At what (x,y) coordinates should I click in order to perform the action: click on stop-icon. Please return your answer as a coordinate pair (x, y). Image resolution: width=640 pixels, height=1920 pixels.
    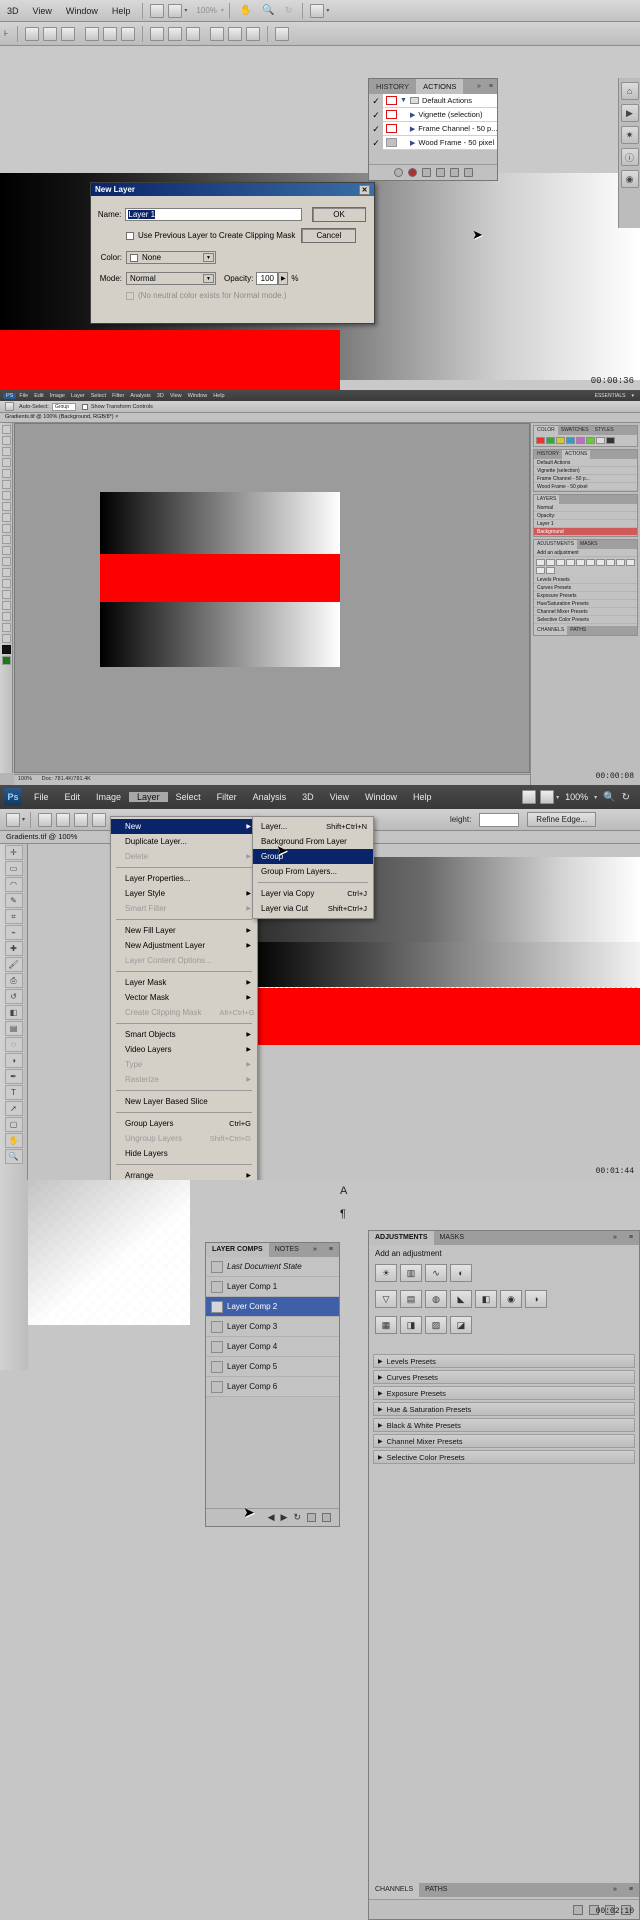
    Looking at the image, I should click on (398, 172).